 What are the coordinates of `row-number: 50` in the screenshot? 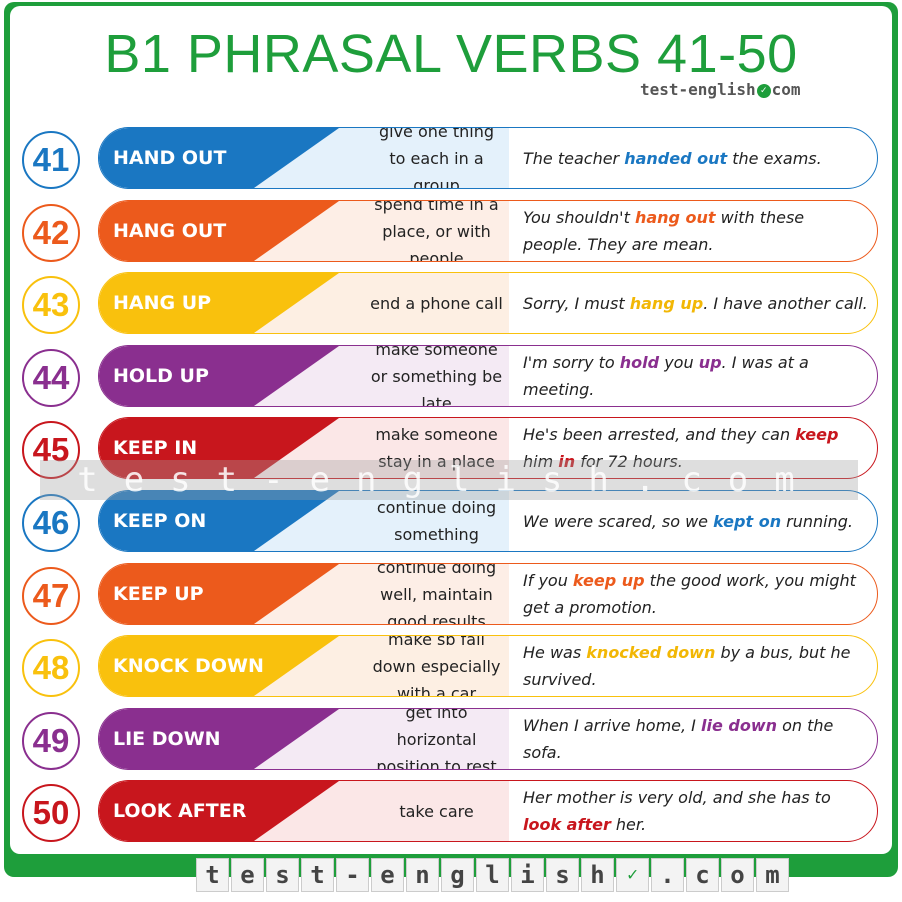 It's located at (51, 813).